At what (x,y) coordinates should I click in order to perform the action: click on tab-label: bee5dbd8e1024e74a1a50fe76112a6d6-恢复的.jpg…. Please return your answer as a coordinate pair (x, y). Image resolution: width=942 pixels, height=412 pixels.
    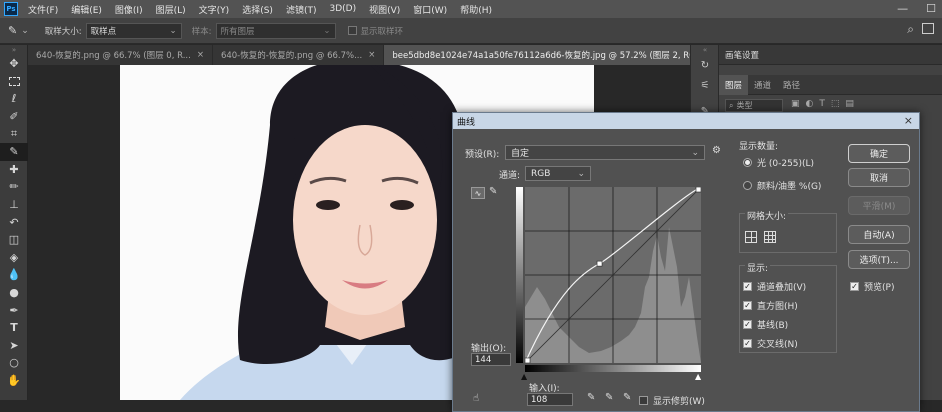
    Looking at the image, I should click on (560, 56).